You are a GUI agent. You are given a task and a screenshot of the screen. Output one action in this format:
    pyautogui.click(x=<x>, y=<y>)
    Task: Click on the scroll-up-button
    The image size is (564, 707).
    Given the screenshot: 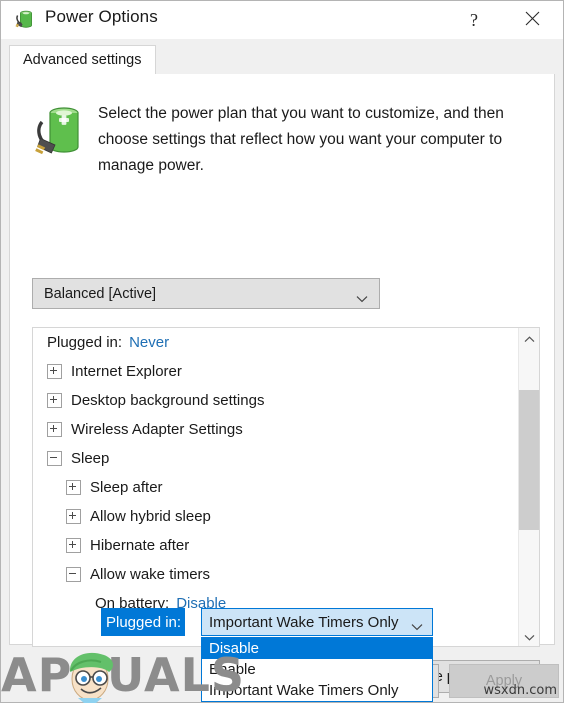 What is the action you would take?
    pyautogui.click(x=529, y=338)
    